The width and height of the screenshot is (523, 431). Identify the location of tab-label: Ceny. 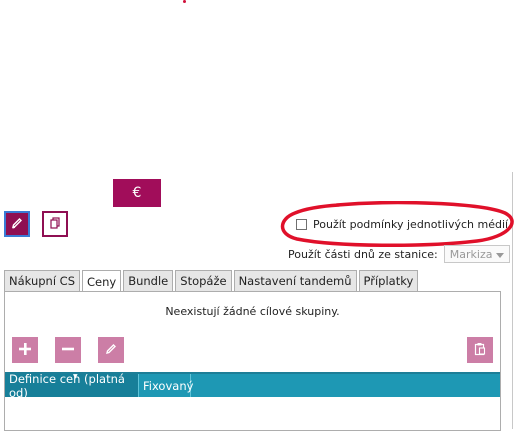
(102, 281).